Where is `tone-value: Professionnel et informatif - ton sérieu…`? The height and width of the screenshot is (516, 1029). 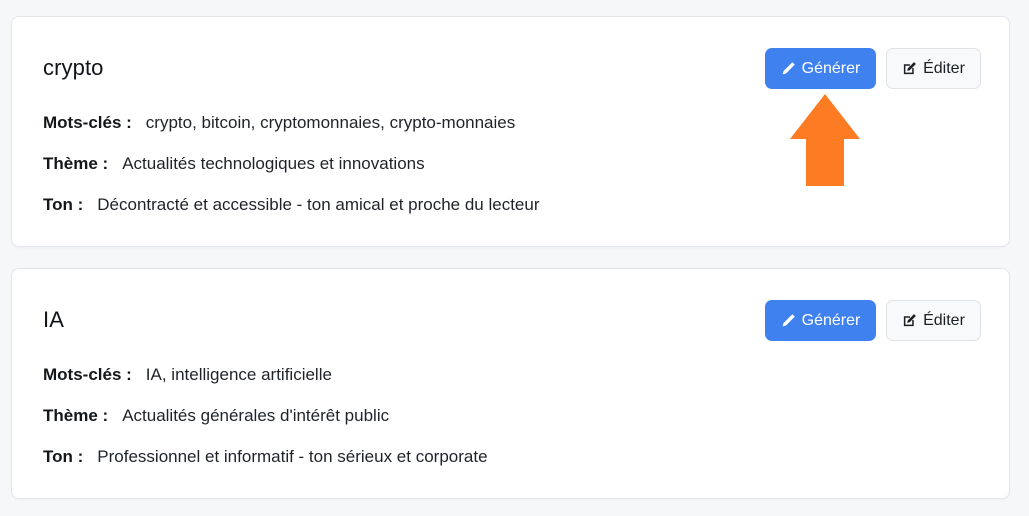 tone-value: Professionnel et informatif - ton sérieu… is located at coordinates (292, 456).